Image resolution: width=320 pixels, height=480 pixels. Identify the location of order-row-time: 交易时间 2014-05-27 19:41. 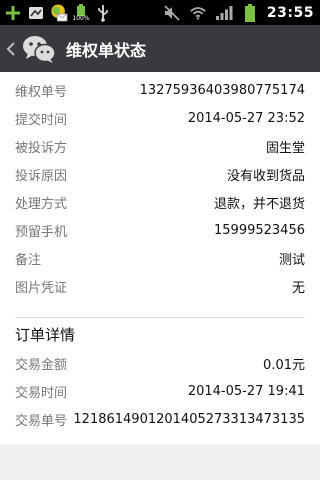
(160, 391).